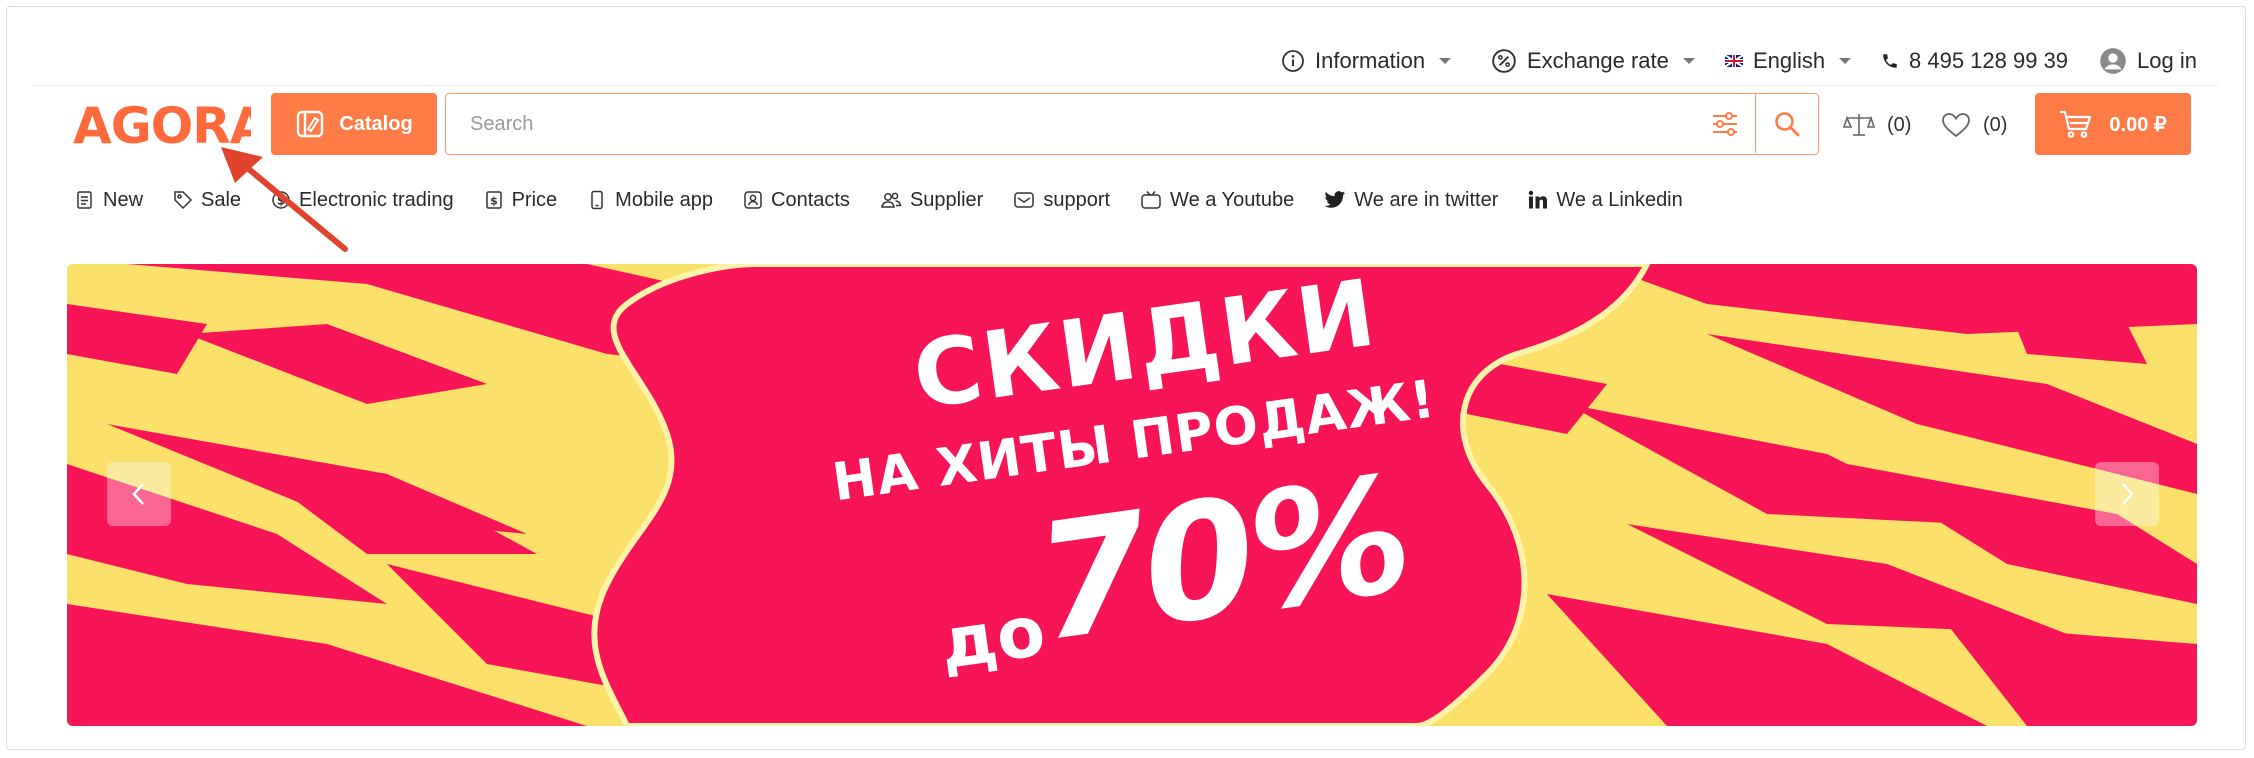  Describe the element at coordinates (123, 199) in the screenshot. I see `nav-item-label: New` at that location.